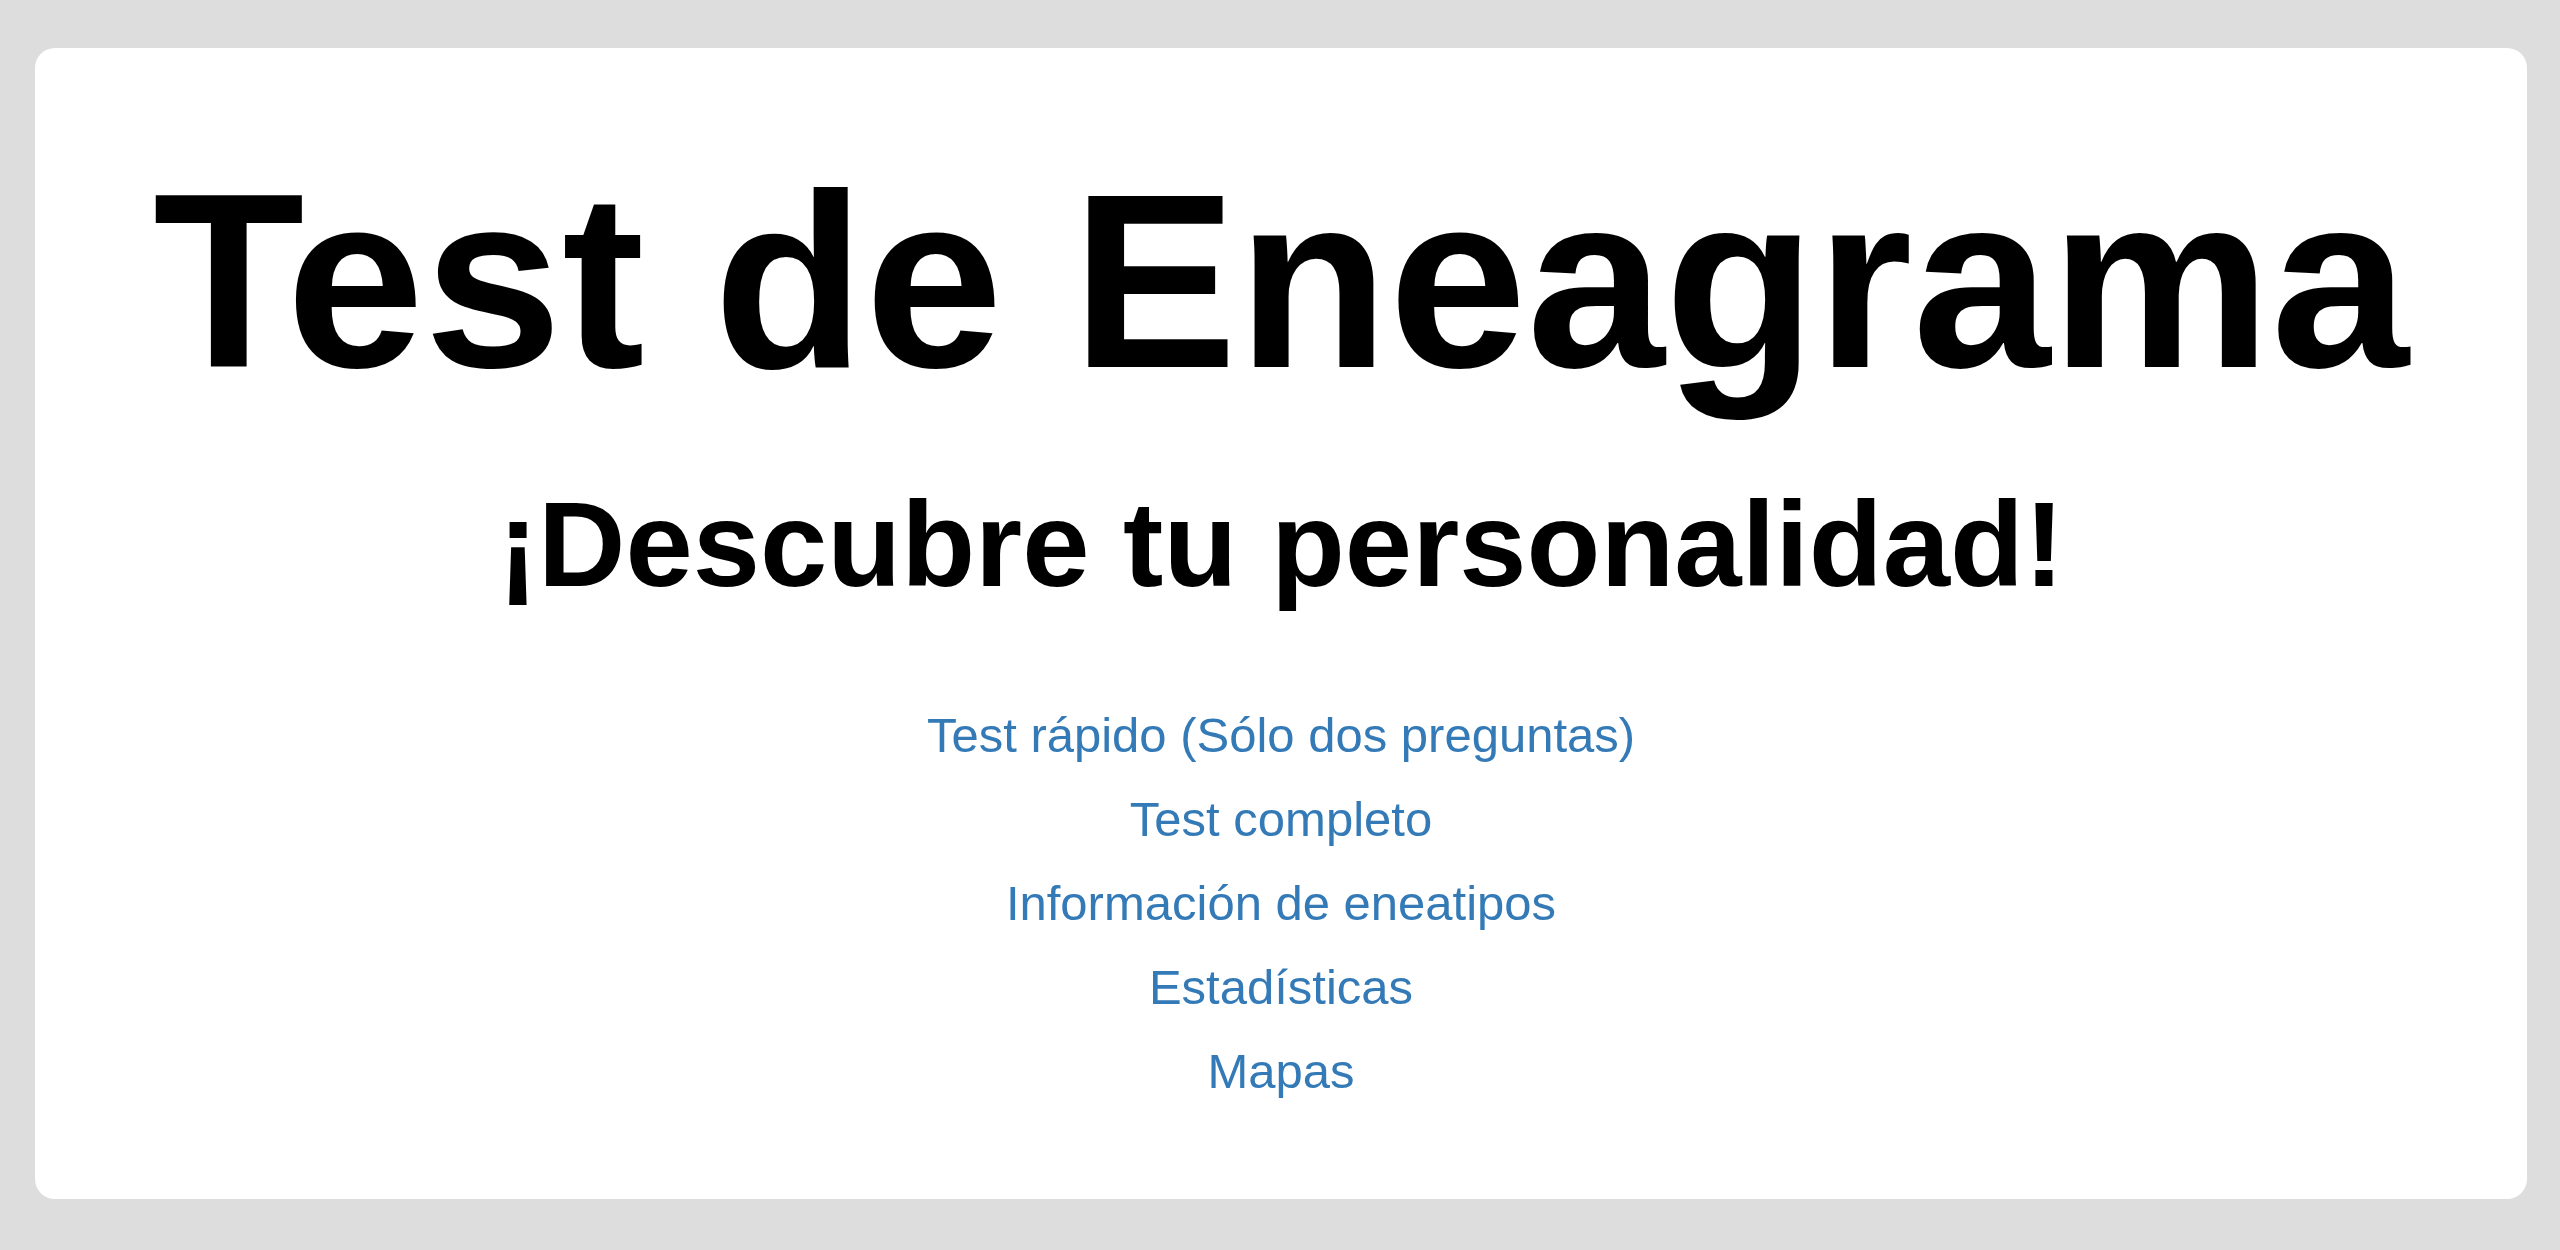 This screenshot has width=2560, height=1250. Describe the element at coordinates (1281, 544) in the screenshot. I see `page-subtitle: ¡Descubre tu personalidad!` at that location.